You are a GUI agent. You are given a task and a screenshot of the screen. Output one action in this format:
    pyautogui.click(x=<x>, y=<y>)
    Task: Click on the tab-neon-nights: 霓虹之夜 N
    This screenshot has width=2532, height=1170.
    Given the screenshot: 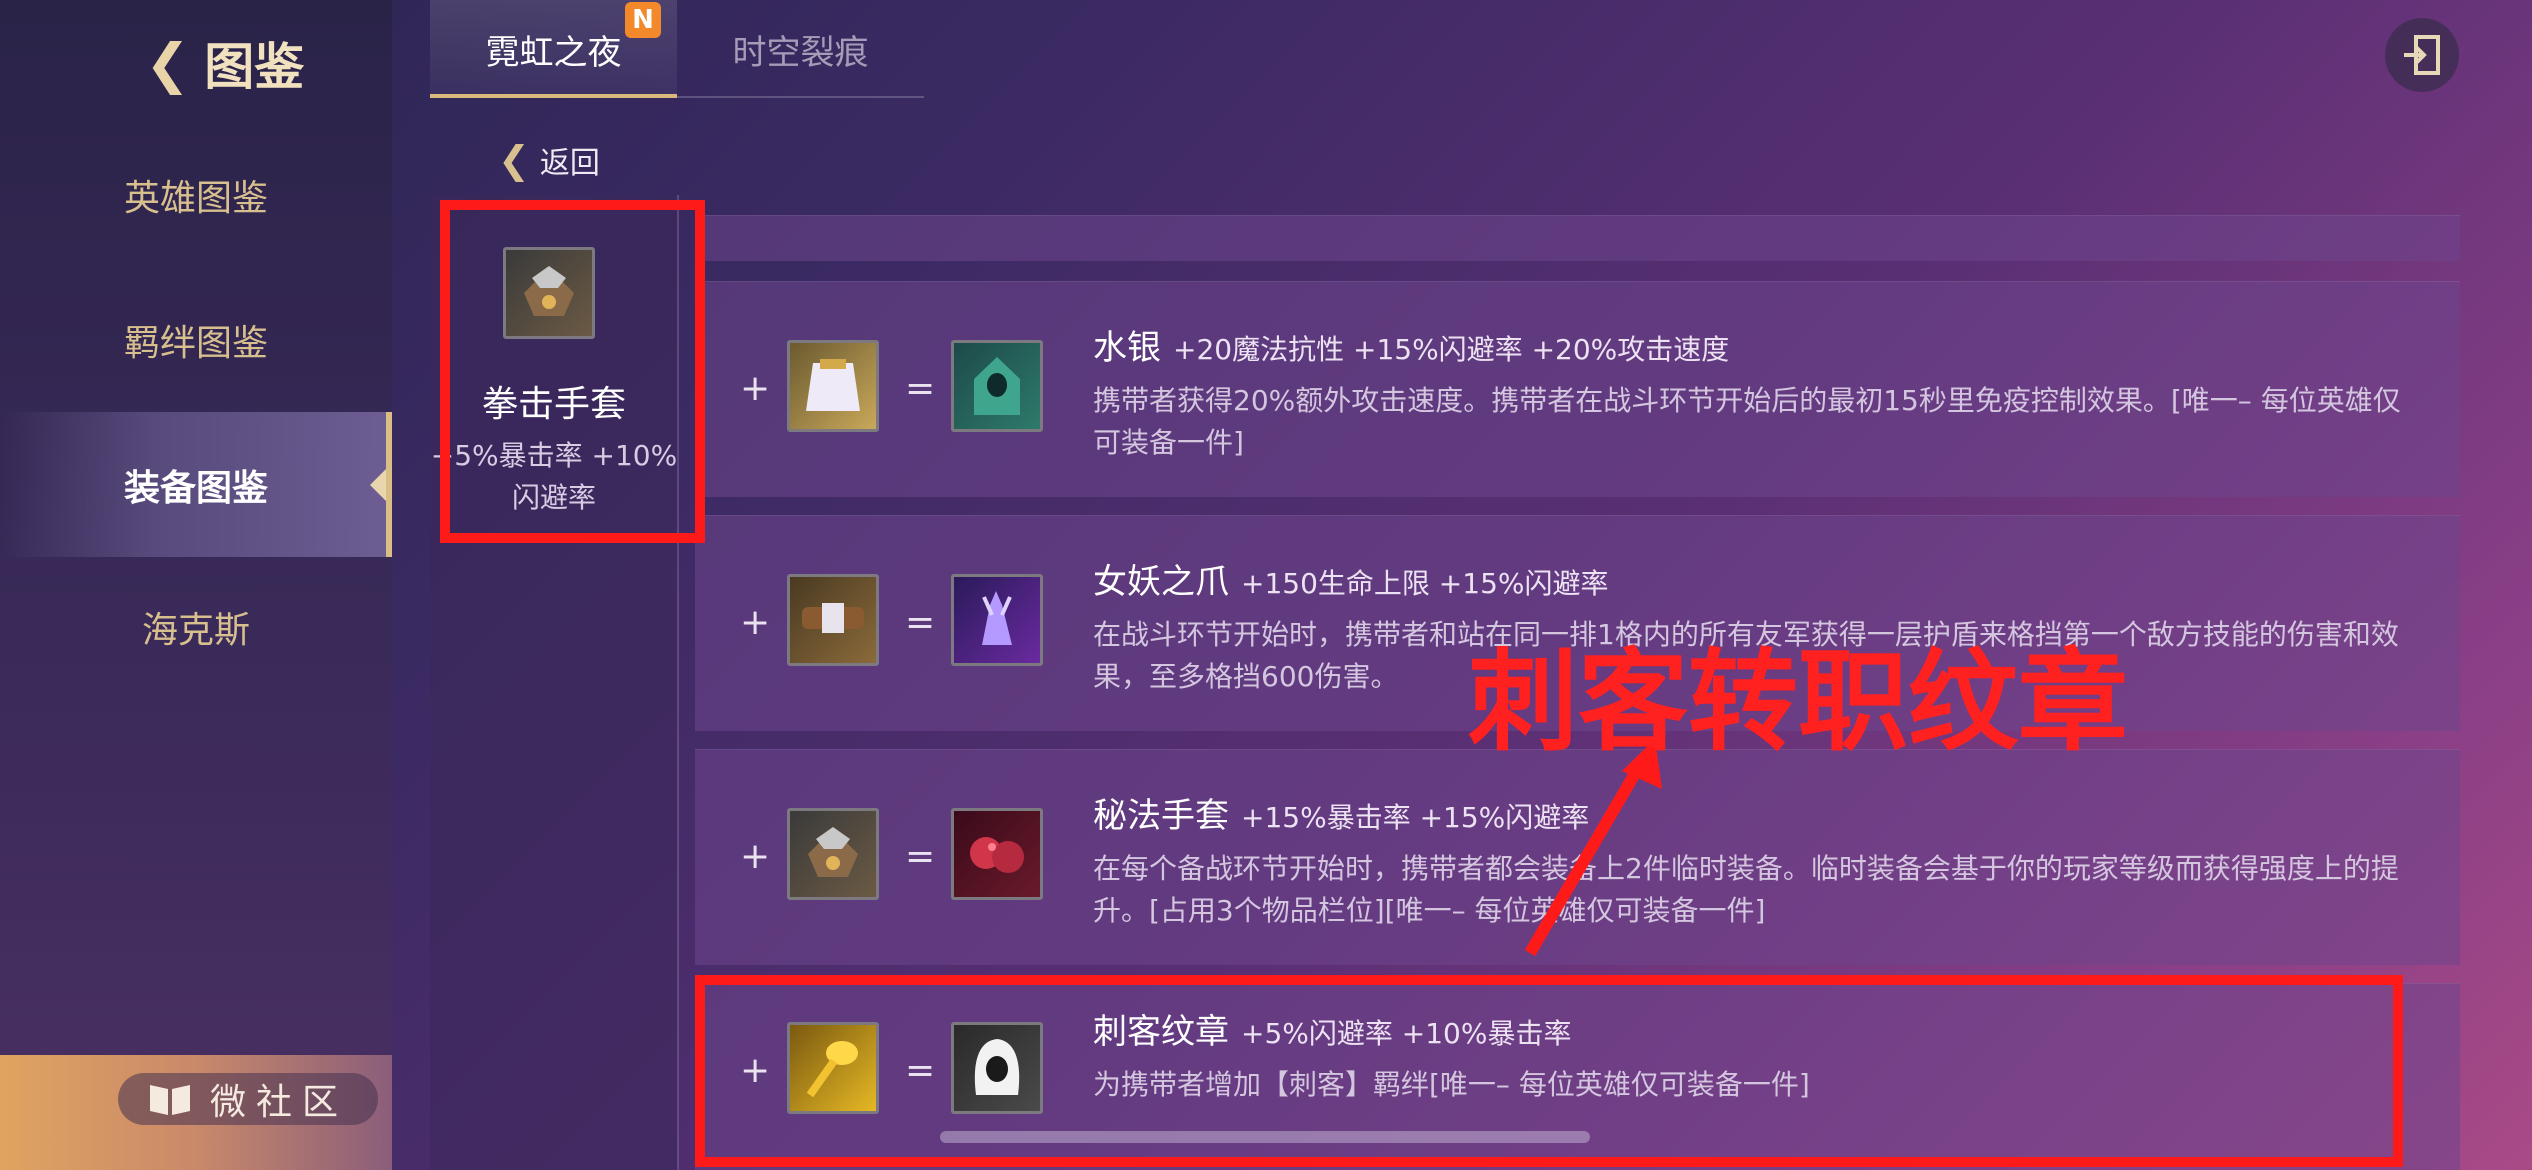 What is the action you would take?
    pyautogui.click(x=553, y=49)
    